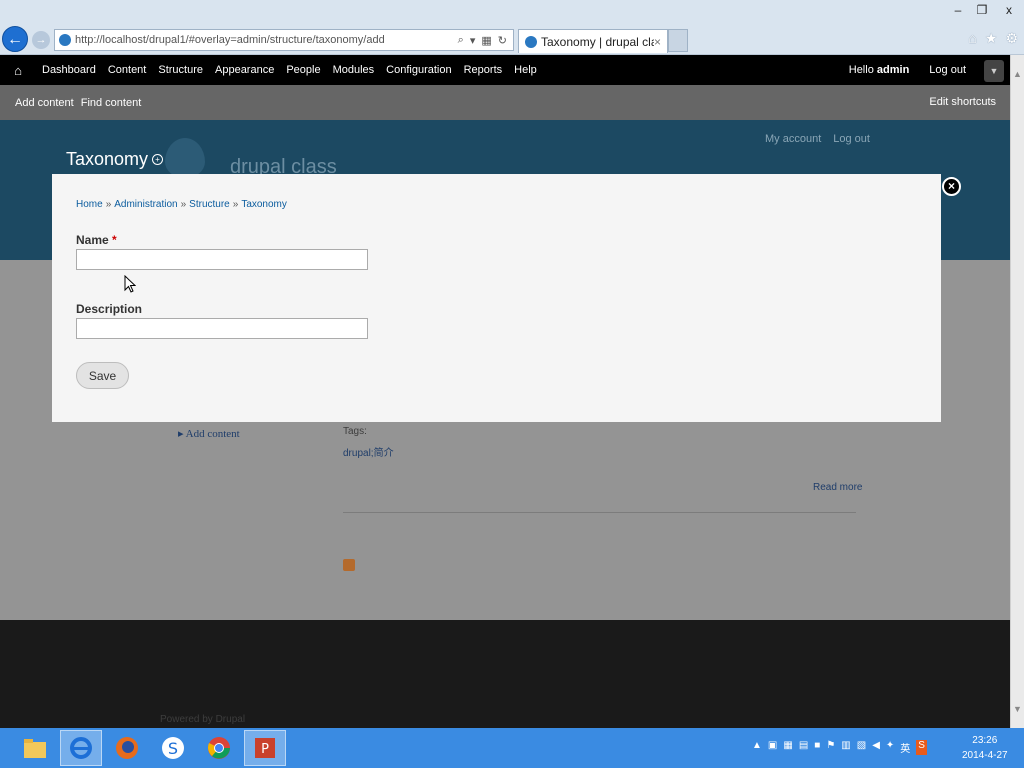 This screenshot has width=1024, height=768. Describe the element at coordinates (851, 139) in the screenshot. I see `site-logout-link: Log out` at that location.